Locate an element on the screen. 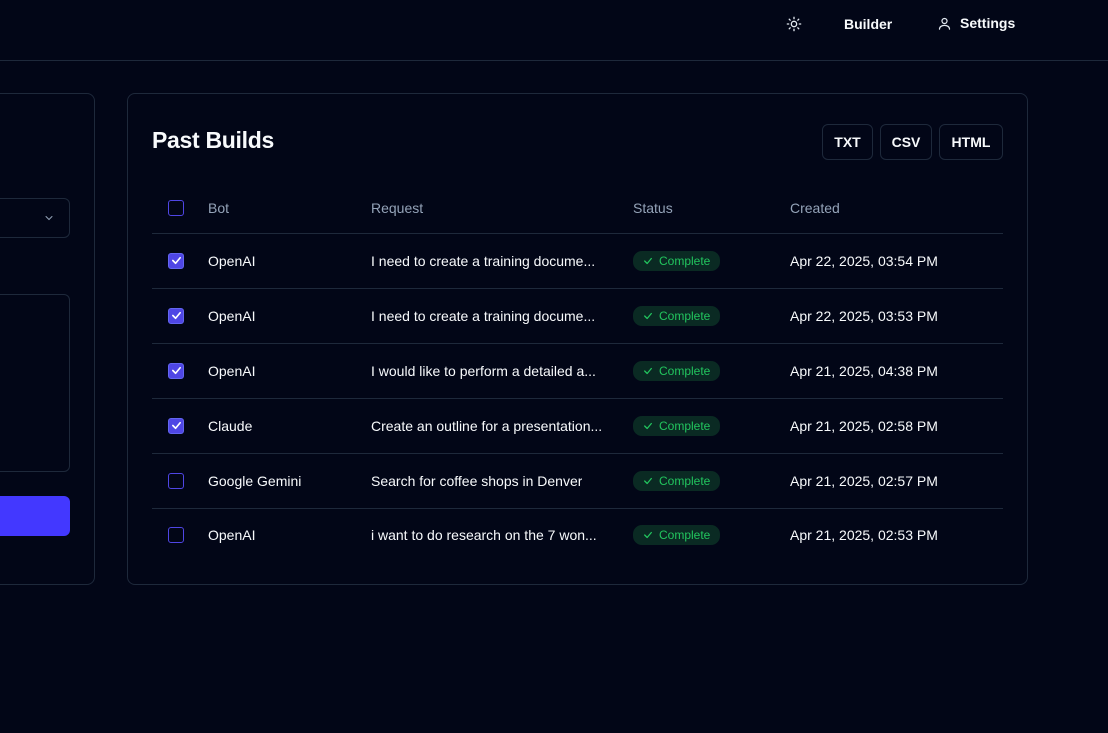 The height and width of the screenshot is (733, 1108). user-icon is located at coordinates (944, 23).